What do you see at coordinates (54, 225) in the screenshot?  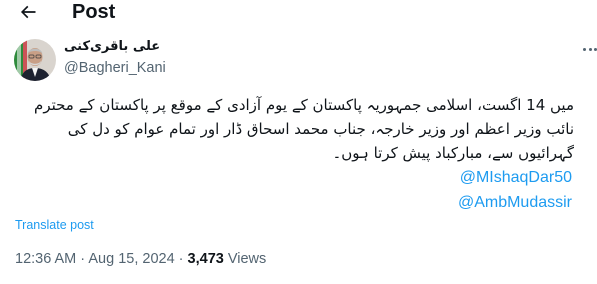 I see `translate-post-link: Translate post` at bounding box center [54, 225].